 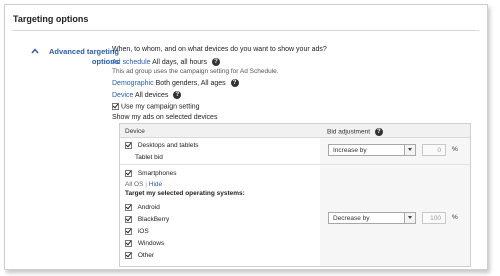 What do you see at coordinates (128, 207) in the screenshot?
I see `android-checkbox` at bounding box center [128, 207].